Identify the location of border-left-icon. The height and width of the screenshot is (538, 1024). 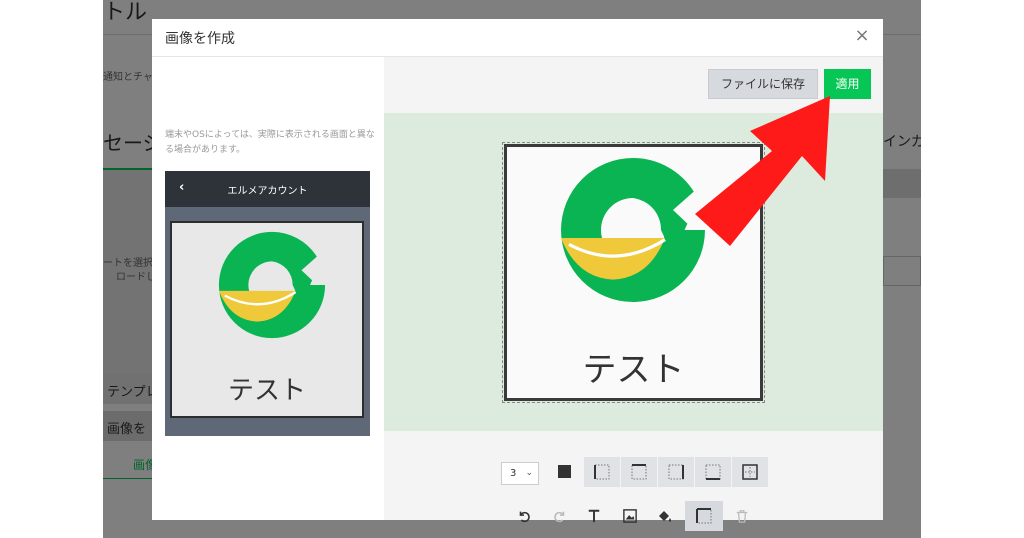
(602, 472).